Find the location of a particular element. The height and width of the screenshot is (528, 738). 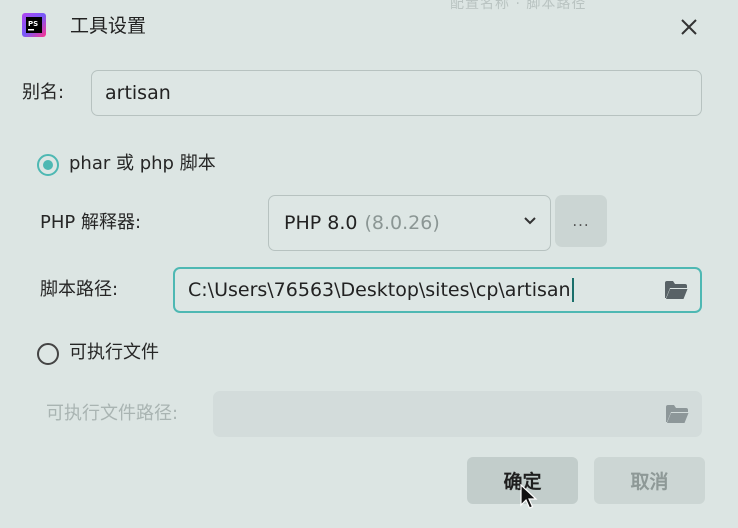

phar-script-option-label: phar 或 php 脚本 is located at coordinates (142, 163).